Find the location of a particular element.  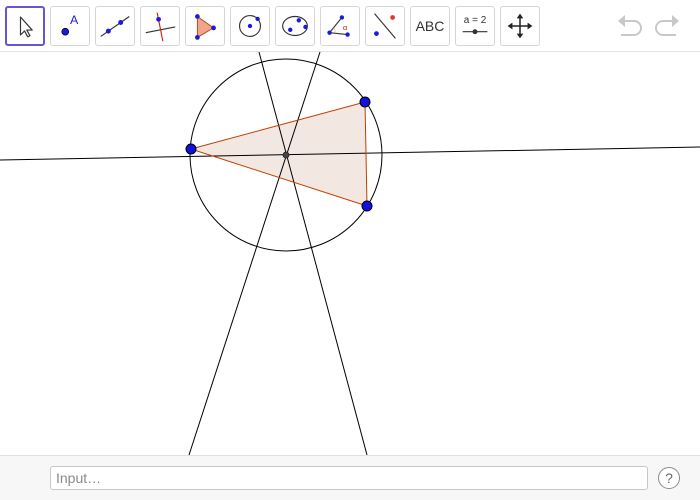

circle-tool-button is located at coordinates (250, 26).